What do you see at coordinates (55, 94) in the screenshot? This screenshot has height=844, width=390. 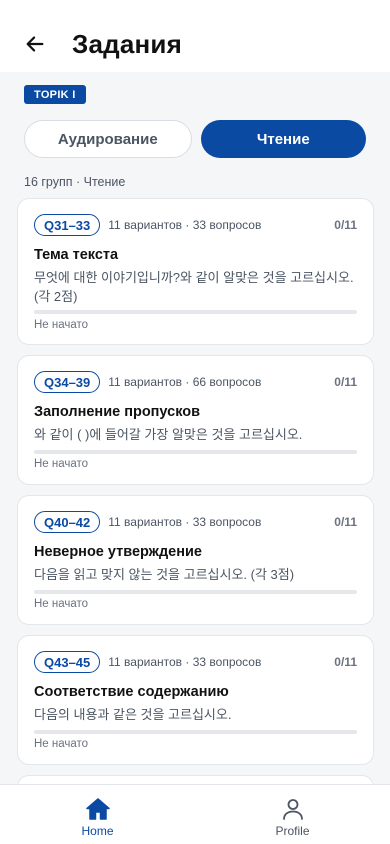 I see `level-badge: TOPIK I` at bounding box center [55, 94].